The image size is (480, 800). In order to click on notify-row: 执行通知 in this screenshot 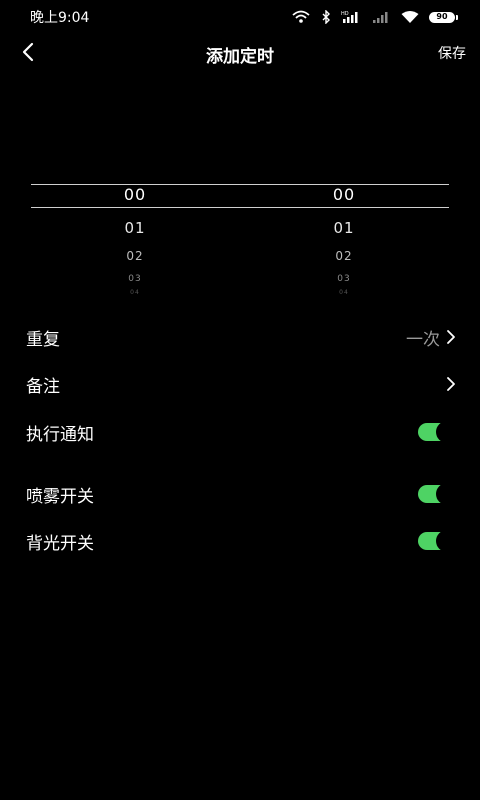, I will do `click(240, 432)`.